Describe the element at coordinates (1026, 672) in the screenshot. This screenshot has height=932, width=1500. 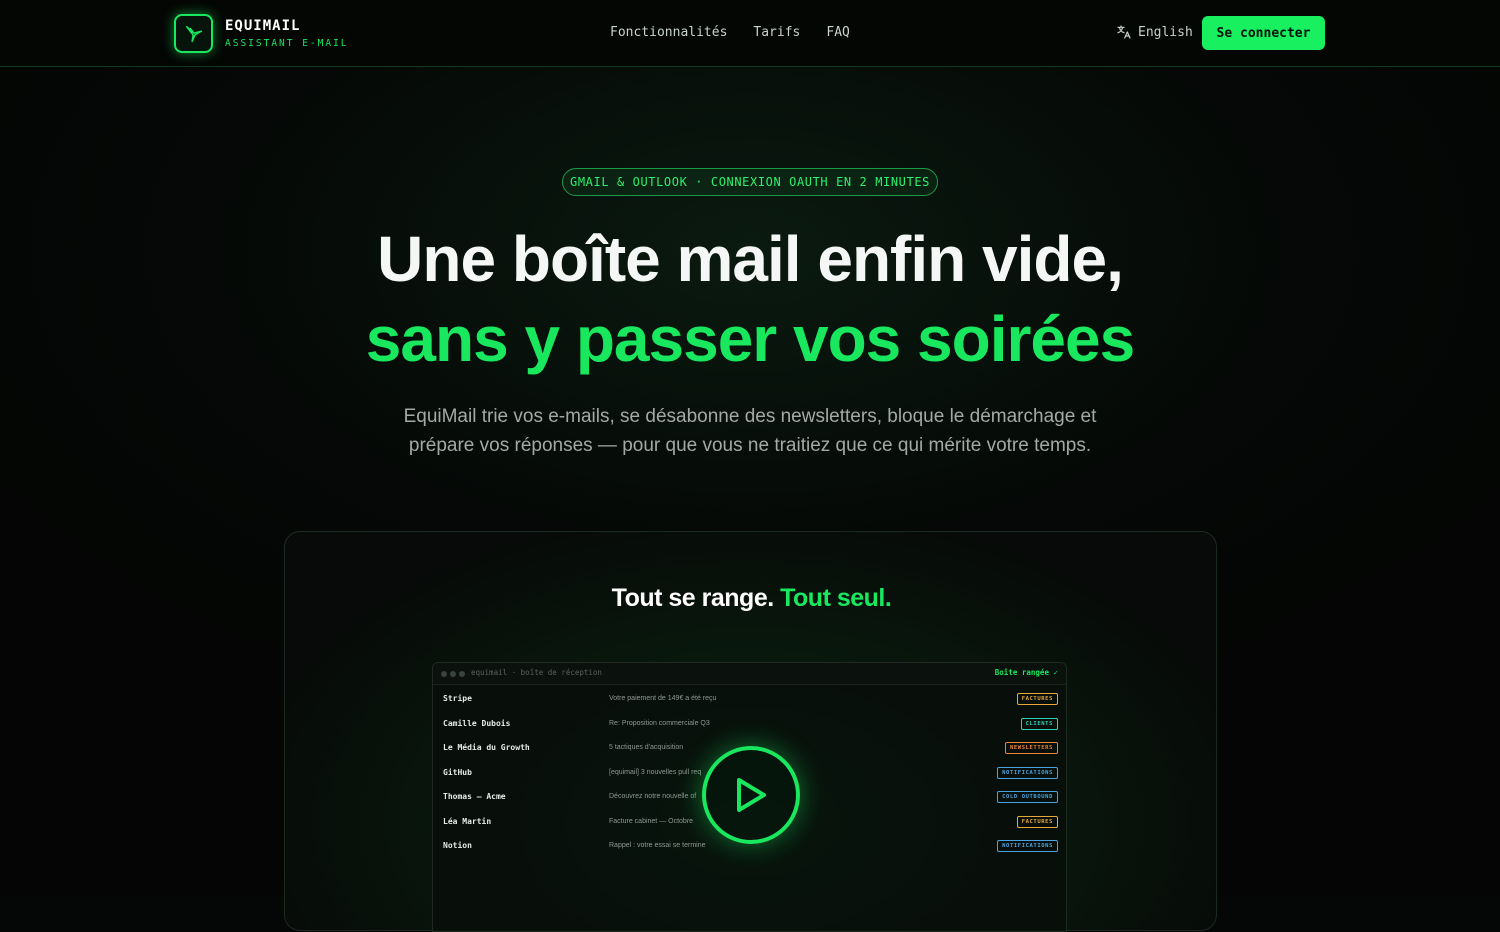
I see `inbox-status: Boîte rangée ✓` at that location.